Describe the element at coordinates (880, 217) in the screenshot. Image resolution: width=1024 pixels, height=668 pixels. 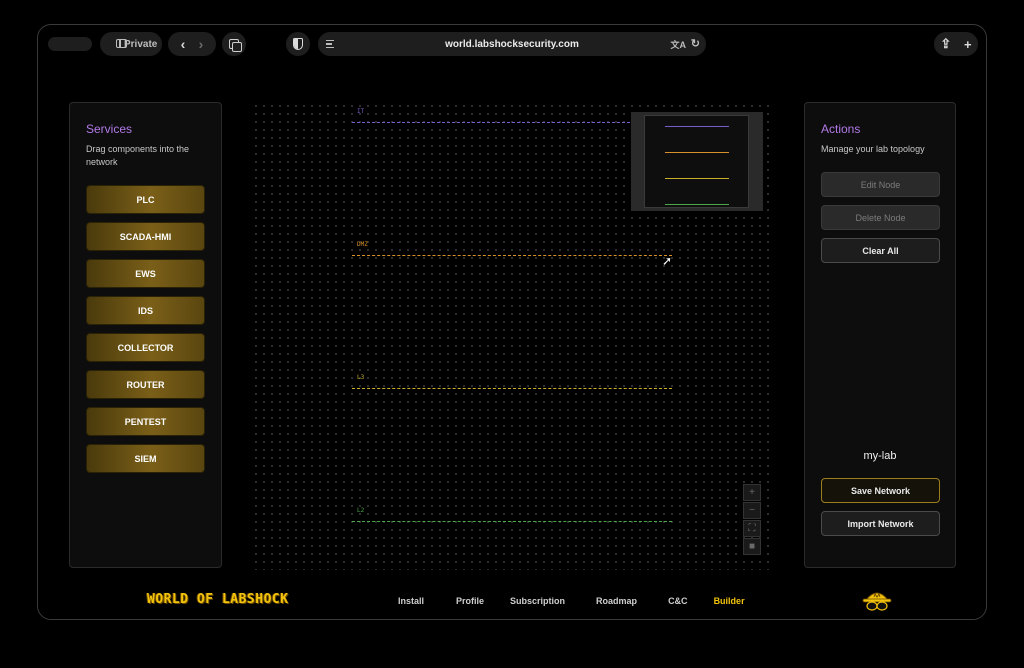
I see `delete-node-button: Delete Node` at that location.